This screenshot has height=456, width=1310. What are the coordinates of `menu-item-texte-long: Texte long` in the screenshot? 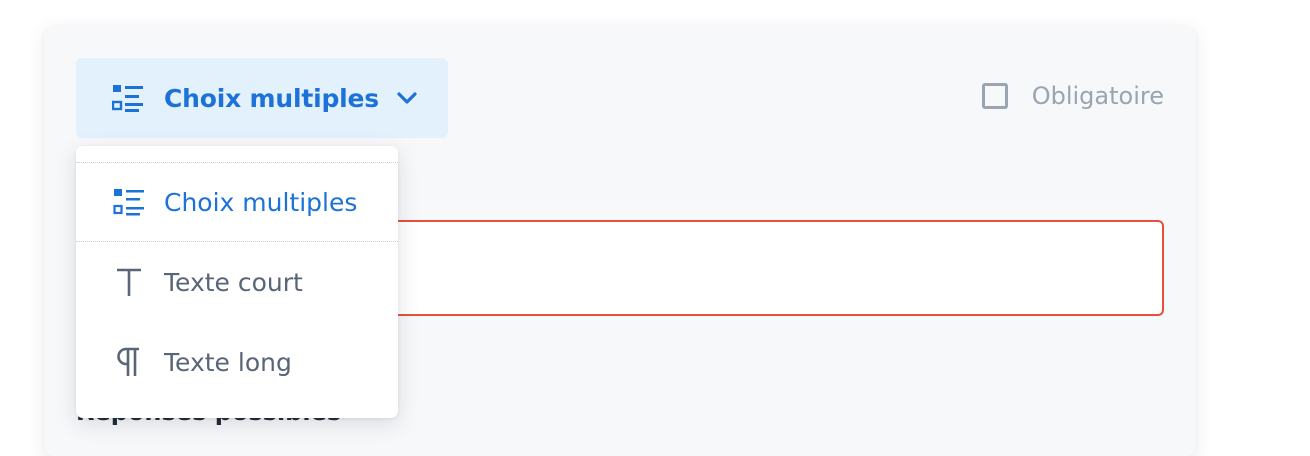 It's located at (237, 362).